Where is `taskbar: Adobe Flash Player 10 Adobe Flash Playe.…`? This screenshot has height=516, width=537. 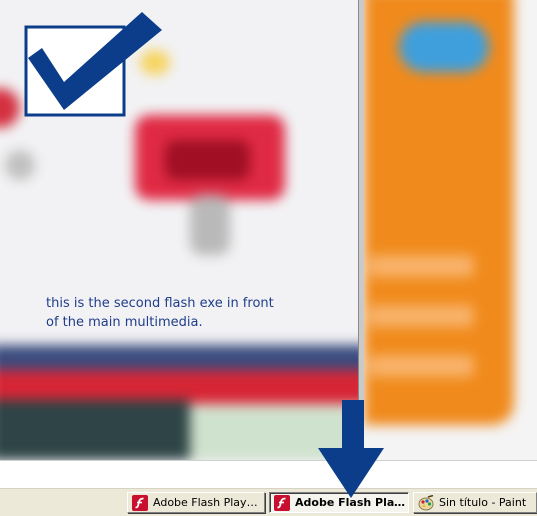
taskbar: Adobe Flash Player 10 Adobe Flash Playe.… is located at coordinates (268, 501).